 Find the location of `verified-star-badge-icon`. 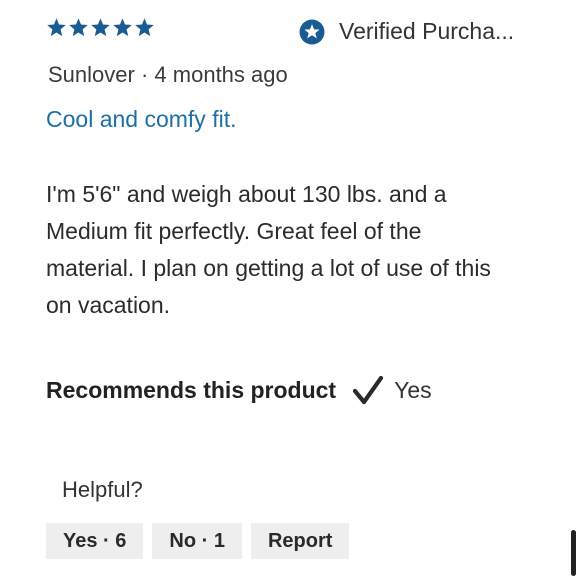

verified-star-badge-icon is located at coordinates (312, 32).